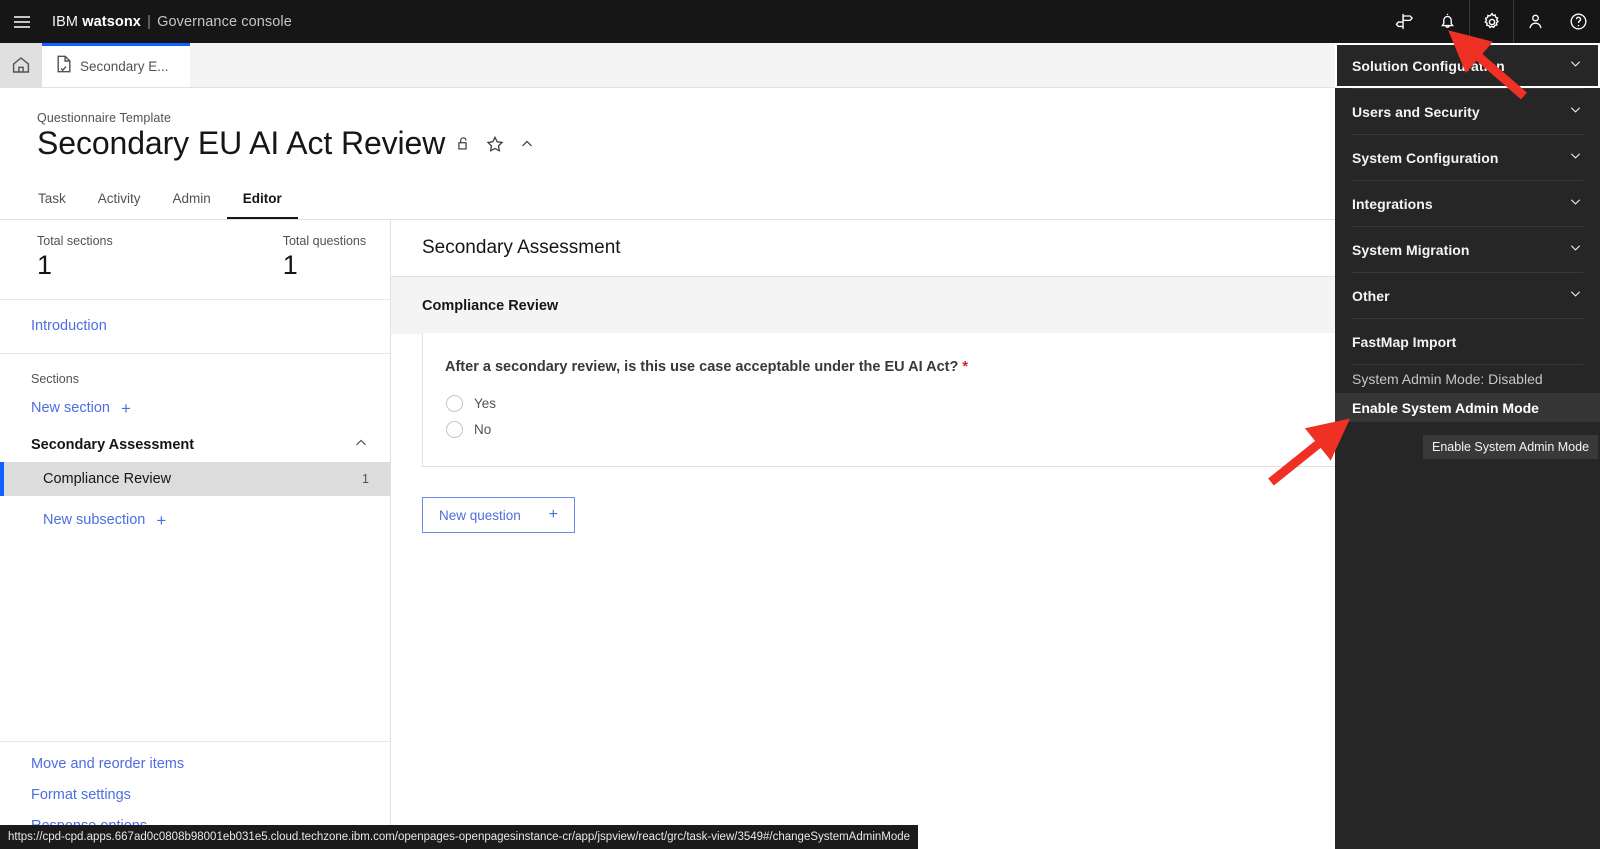 This screenshot has height=849, width=1600. What do you see at coordinates (21, 65) in the screenshot?
I see `home-icon` at bounding box center [21, 65].